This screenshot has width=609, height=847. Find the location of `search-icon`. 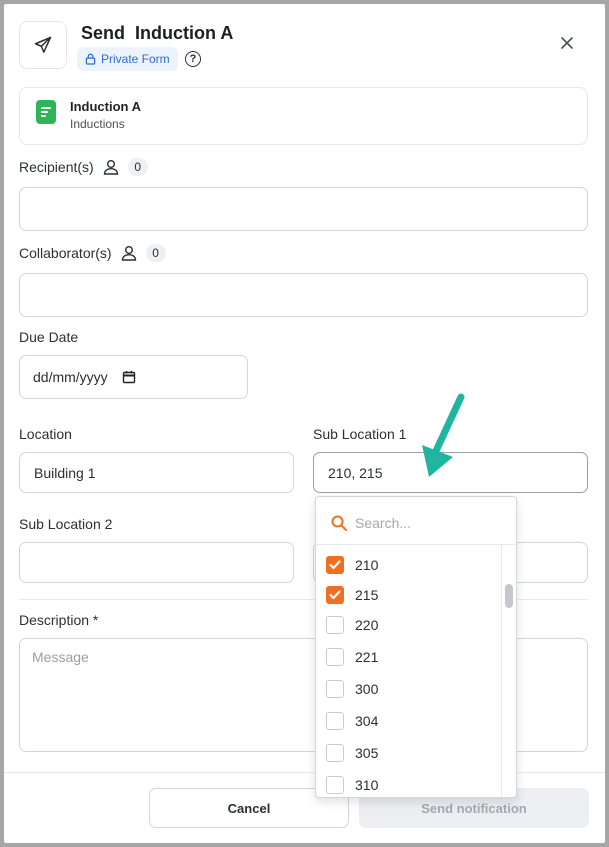

search-icon is located at coordinates (339, 523).